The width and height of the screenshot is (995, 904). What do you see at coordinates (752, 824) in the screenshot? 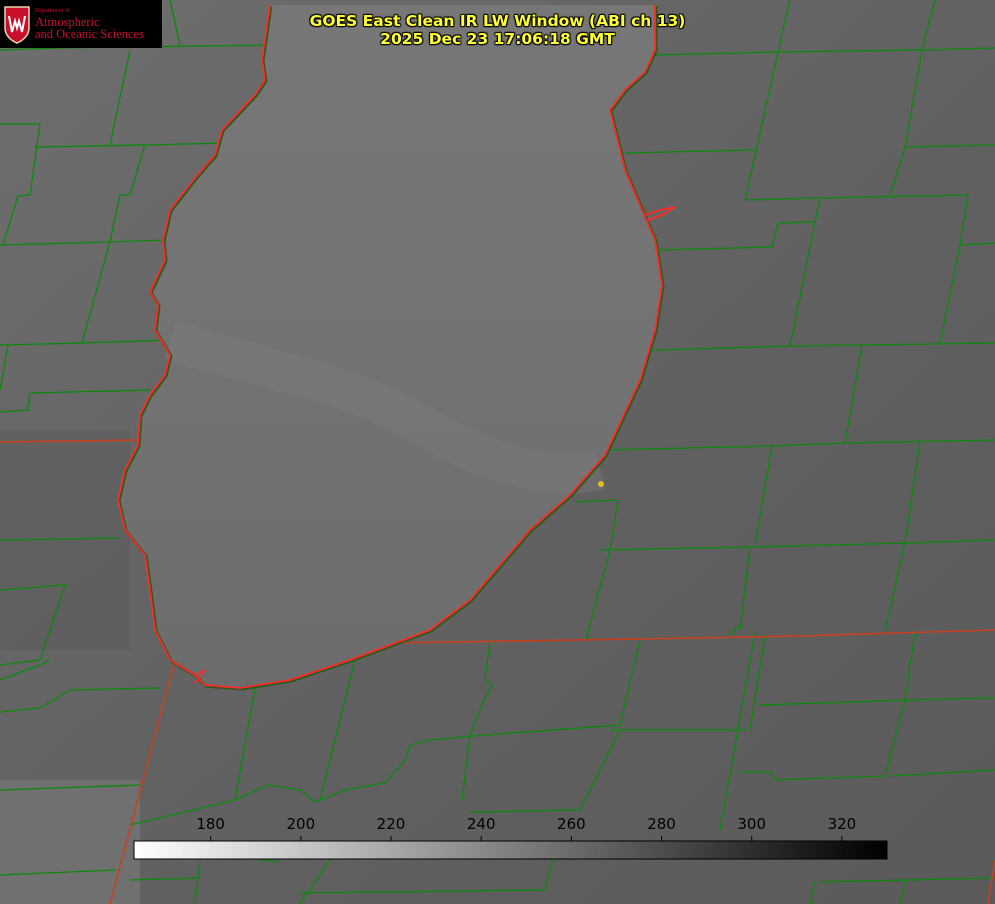
I see `colorbar-tick-label: 300` at bounding box center [752, 824].